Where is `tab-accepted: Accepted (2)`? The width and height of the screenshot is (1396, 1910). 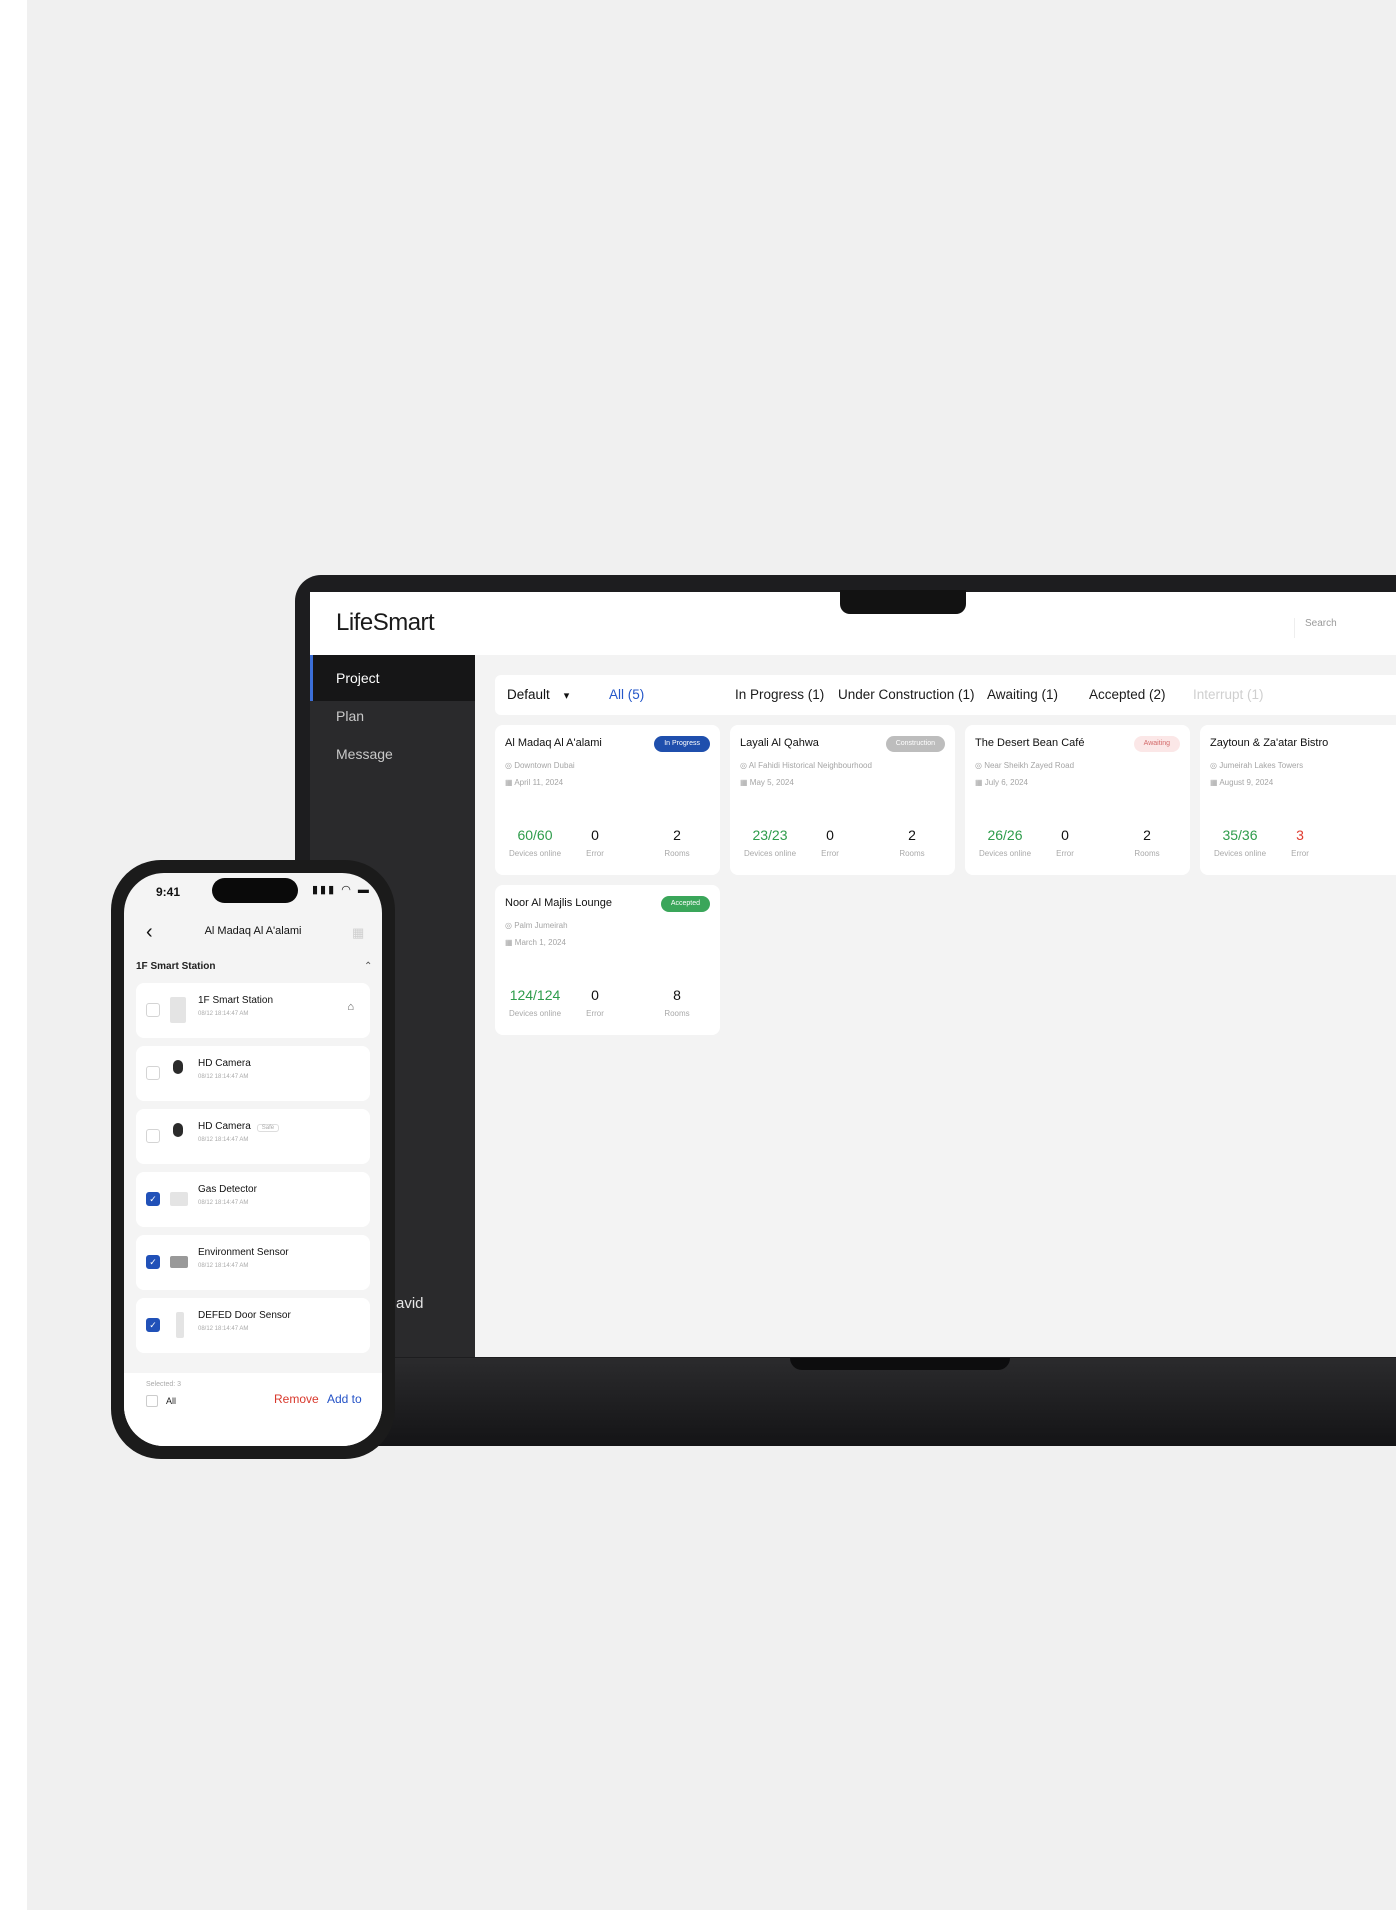
tab-accepted: Accepted (2) is located at coordinates (1127, 694).